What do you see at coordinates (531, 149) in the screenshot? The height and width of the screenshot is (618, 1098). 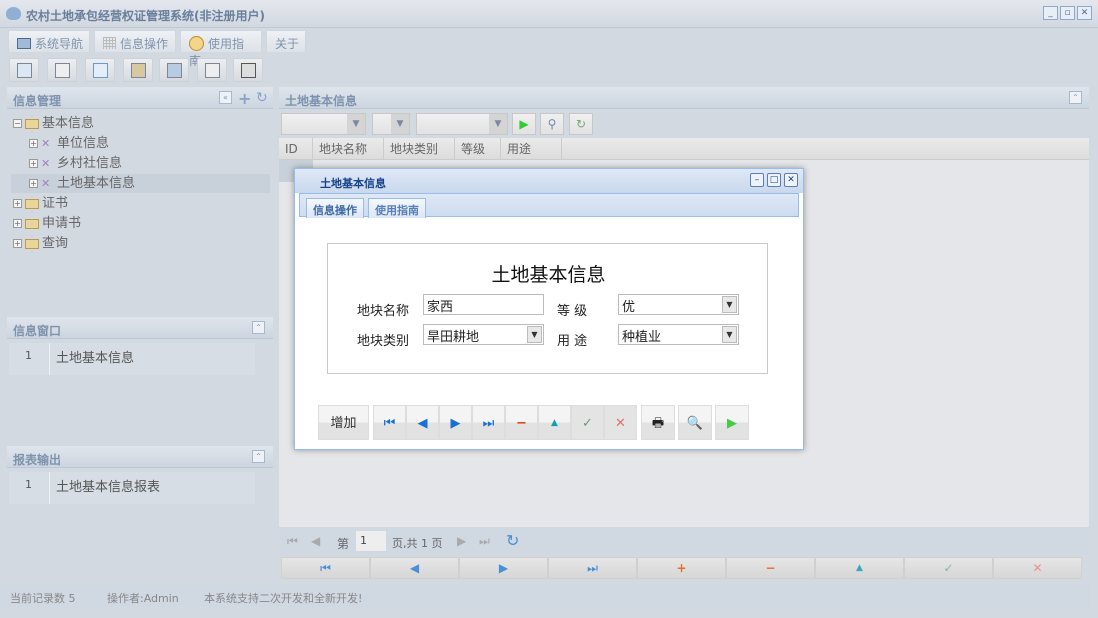 I see `col-use: 用途` at bounding box center [531, 149].